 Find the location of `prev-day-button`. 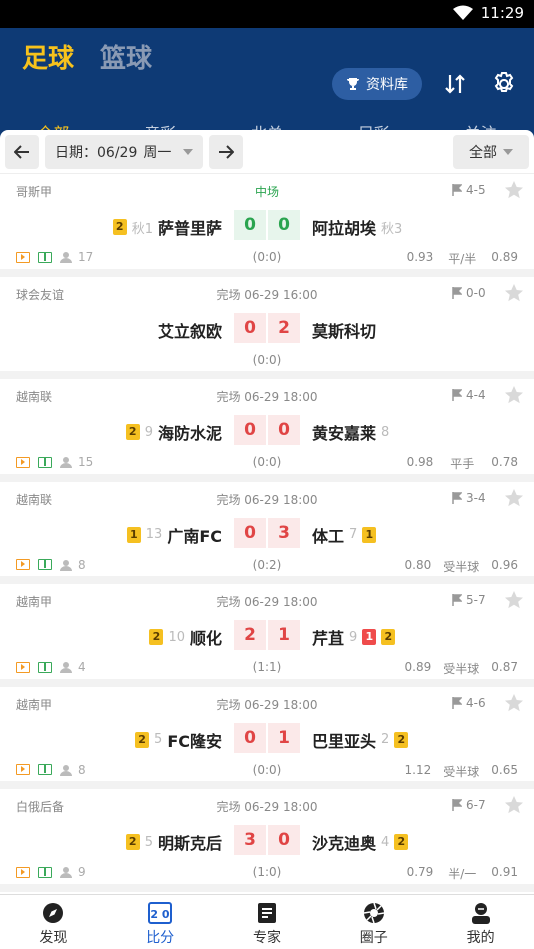

prev-day-button is located at coordinates (22, 151).